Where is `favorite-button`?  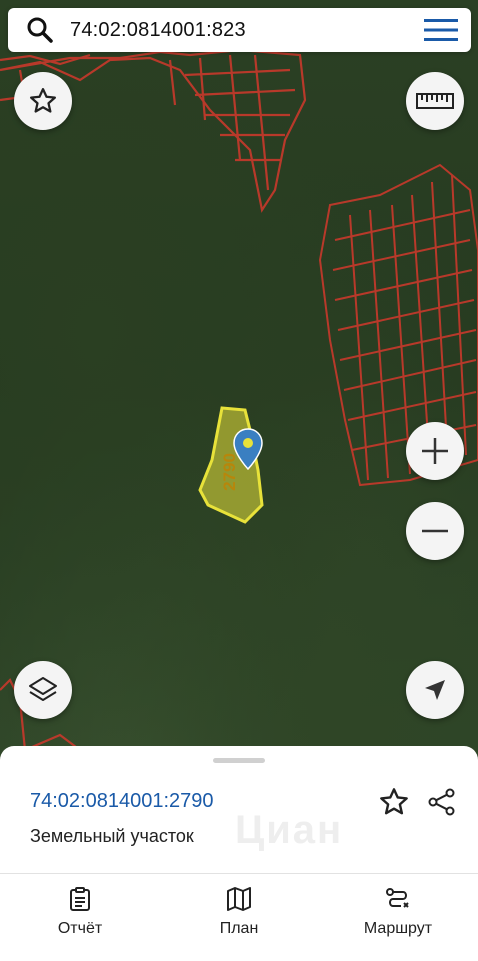 favorite-button is located at coordinates (394, 802).